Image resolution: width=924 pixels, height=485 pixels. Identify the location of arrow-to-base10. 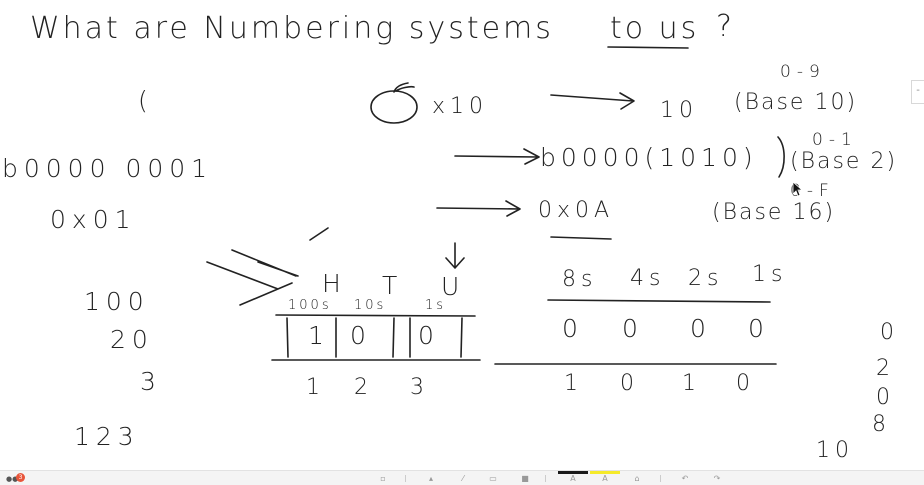
(592, 101).